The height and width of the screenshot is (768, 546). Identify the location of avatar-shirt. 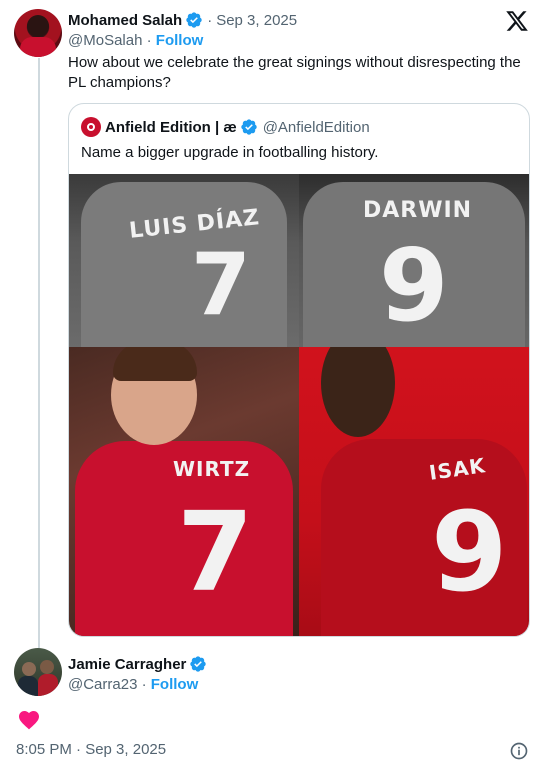
(38, 47).